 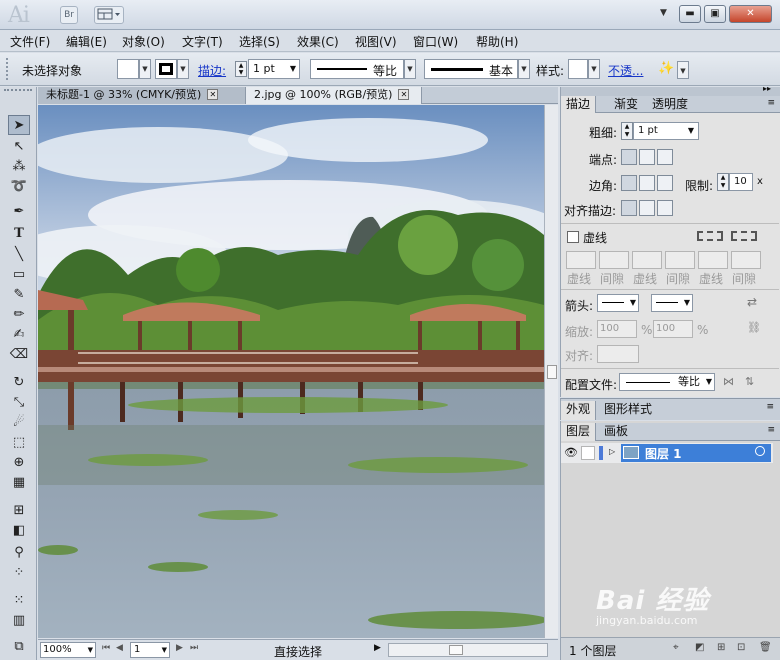 I want to click on tab-transparency: 透明度, so click(x=670, y=104).